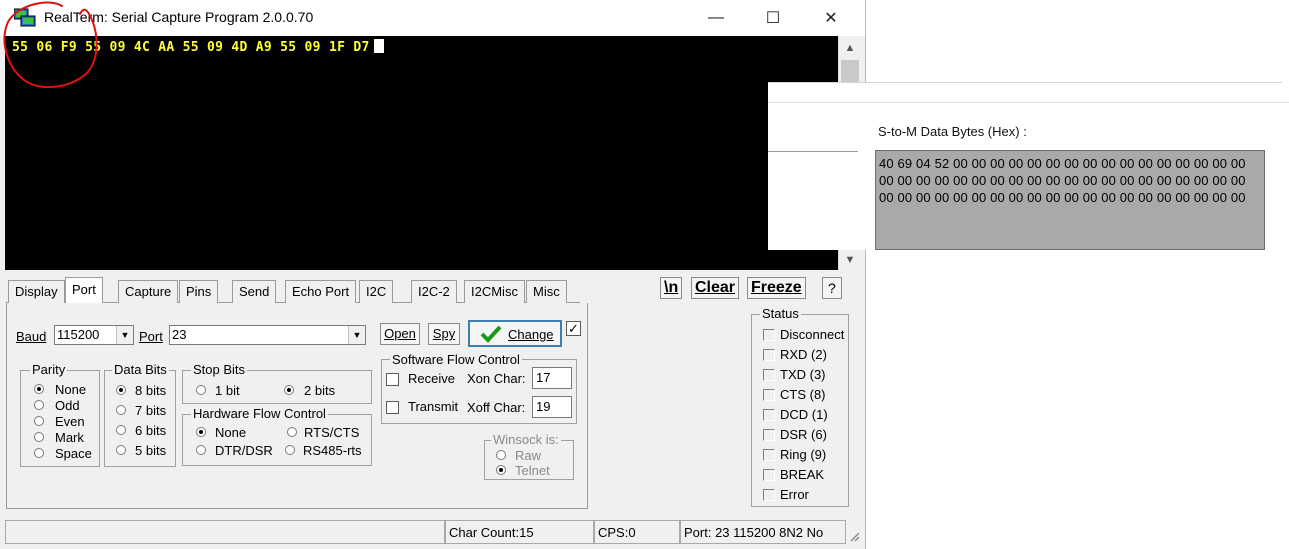  Describe the element at coordinates (769, 475) in the screenshot. I see `status-led-break` at that location.